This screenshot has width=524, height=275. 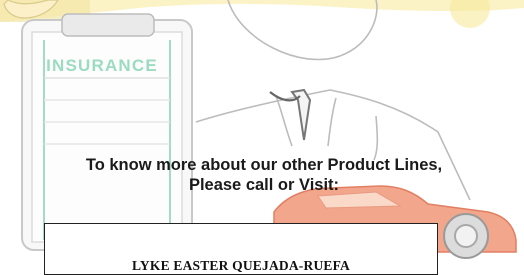 What do you see at coordinates (102, 65) in the screenshot?
I see `clipboard-label: INSURANCE` at bounding box center [102, 65].